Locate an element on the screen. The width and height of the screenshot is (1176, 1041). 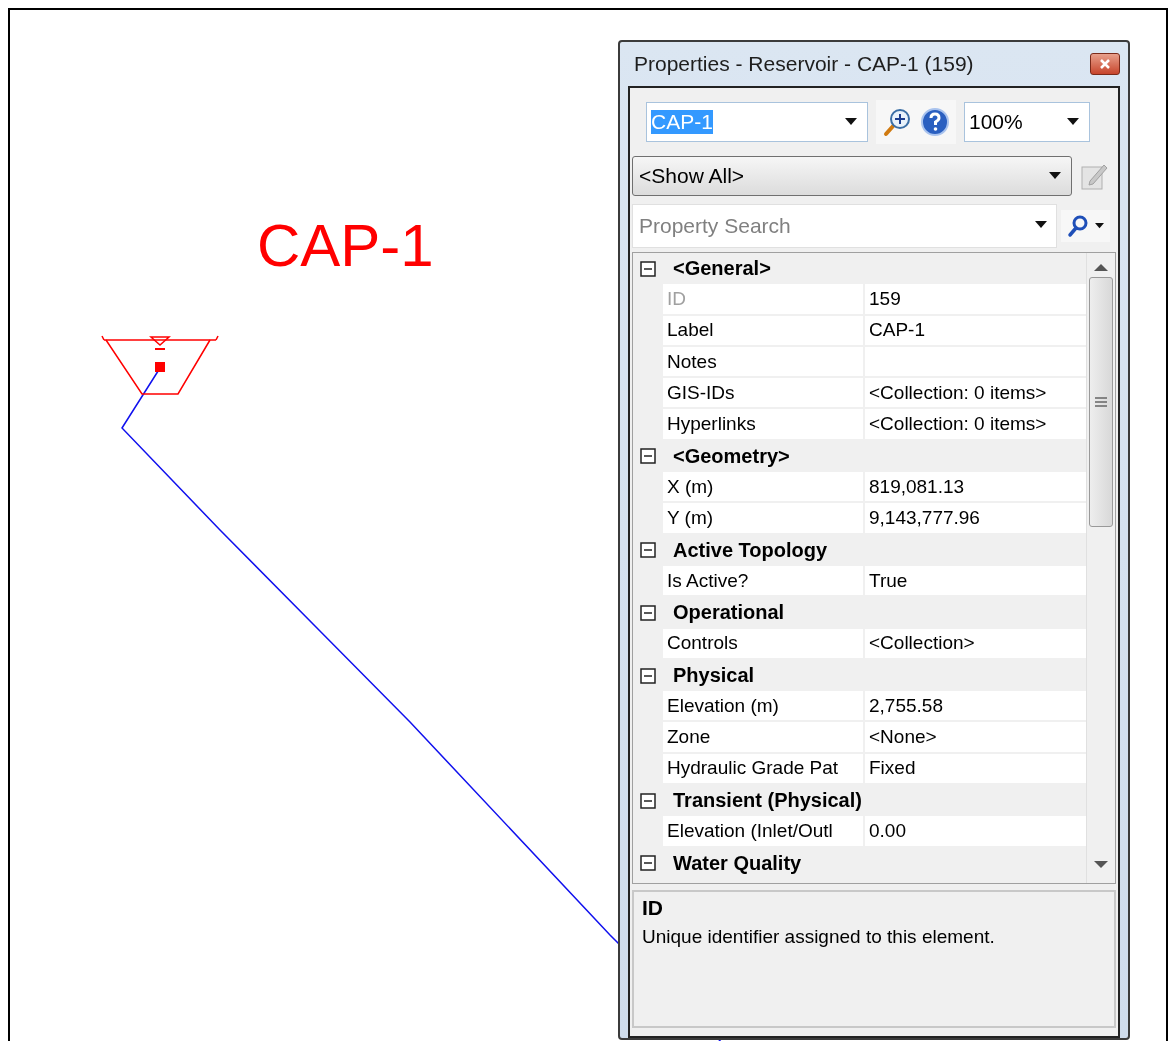
grip-icon is located at coordinates (1101, 402).